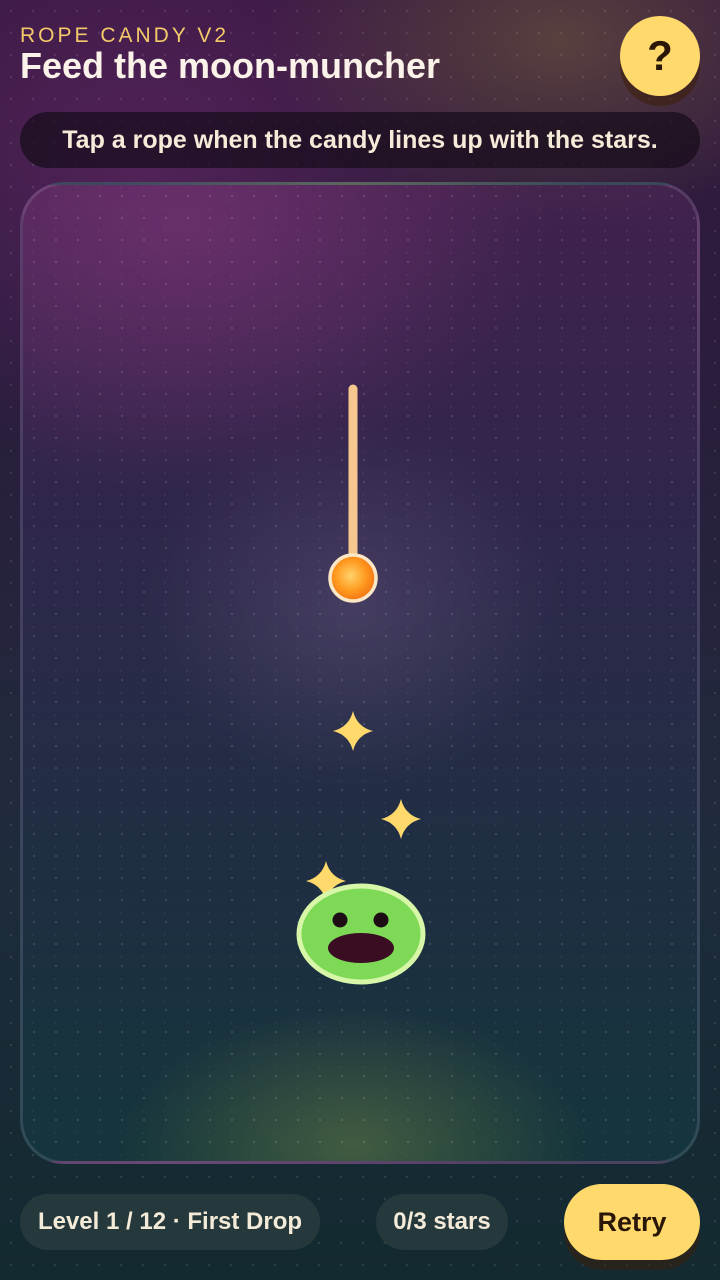  What do you see at coordinates (170, 1222) in the screenshot?
I see `level-indicator: Level 1 / 12 · First Drop` at bounding box center [170, 1222].